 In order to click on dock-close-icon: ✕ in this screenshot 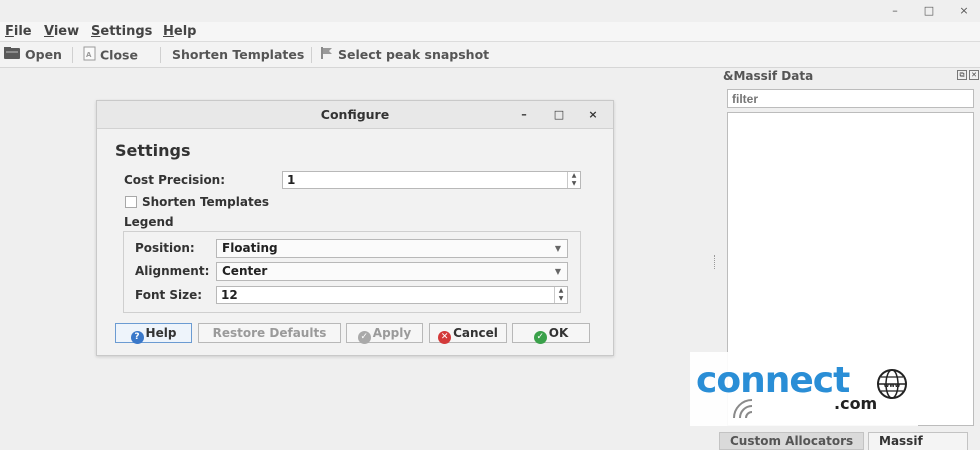, I will do `click(974, 75)`.